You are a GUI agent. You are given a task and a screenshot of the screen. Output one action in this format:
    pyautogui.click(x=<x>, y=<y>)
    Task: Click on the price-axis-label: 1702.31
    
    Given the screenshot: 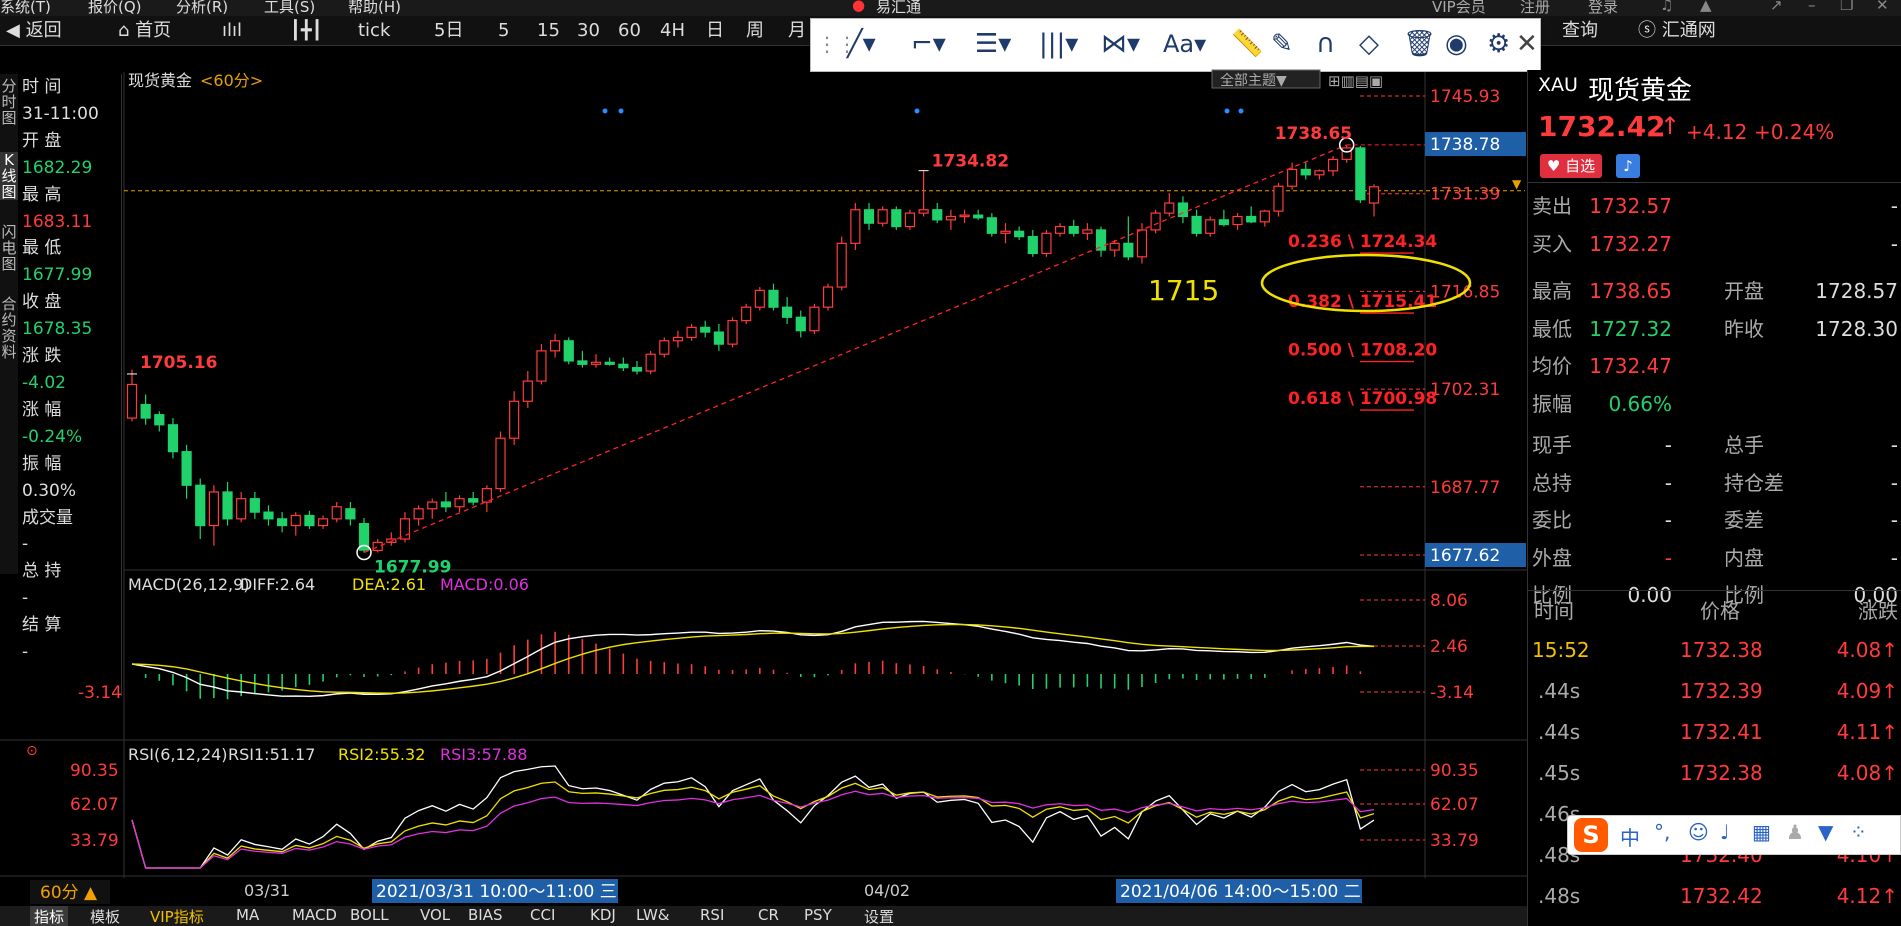 What is the action you would take?
    pyautogui.click(x=1465, y=390)
    